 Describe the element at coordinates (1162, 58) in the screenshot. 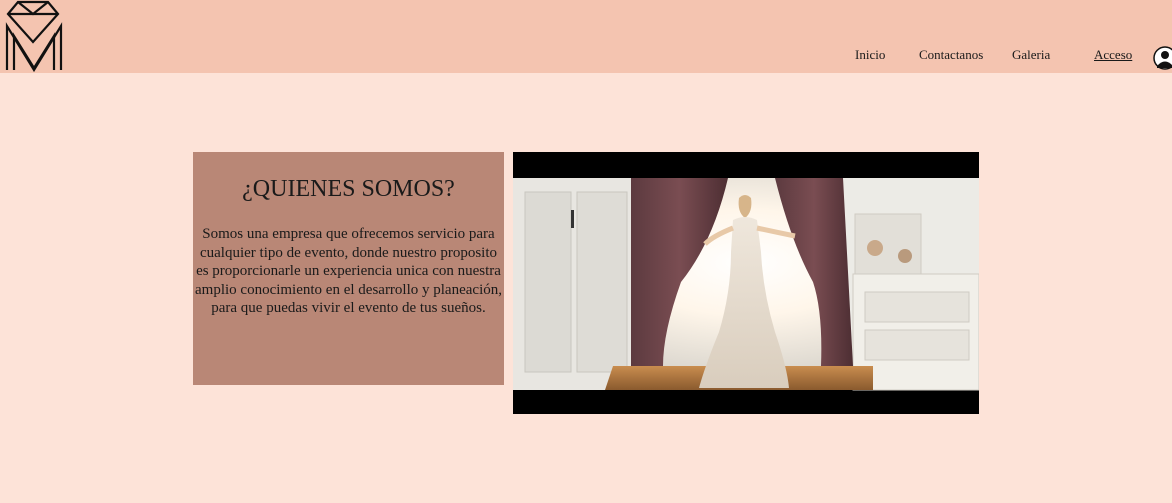

I see `user-avatar-icon` at that location.